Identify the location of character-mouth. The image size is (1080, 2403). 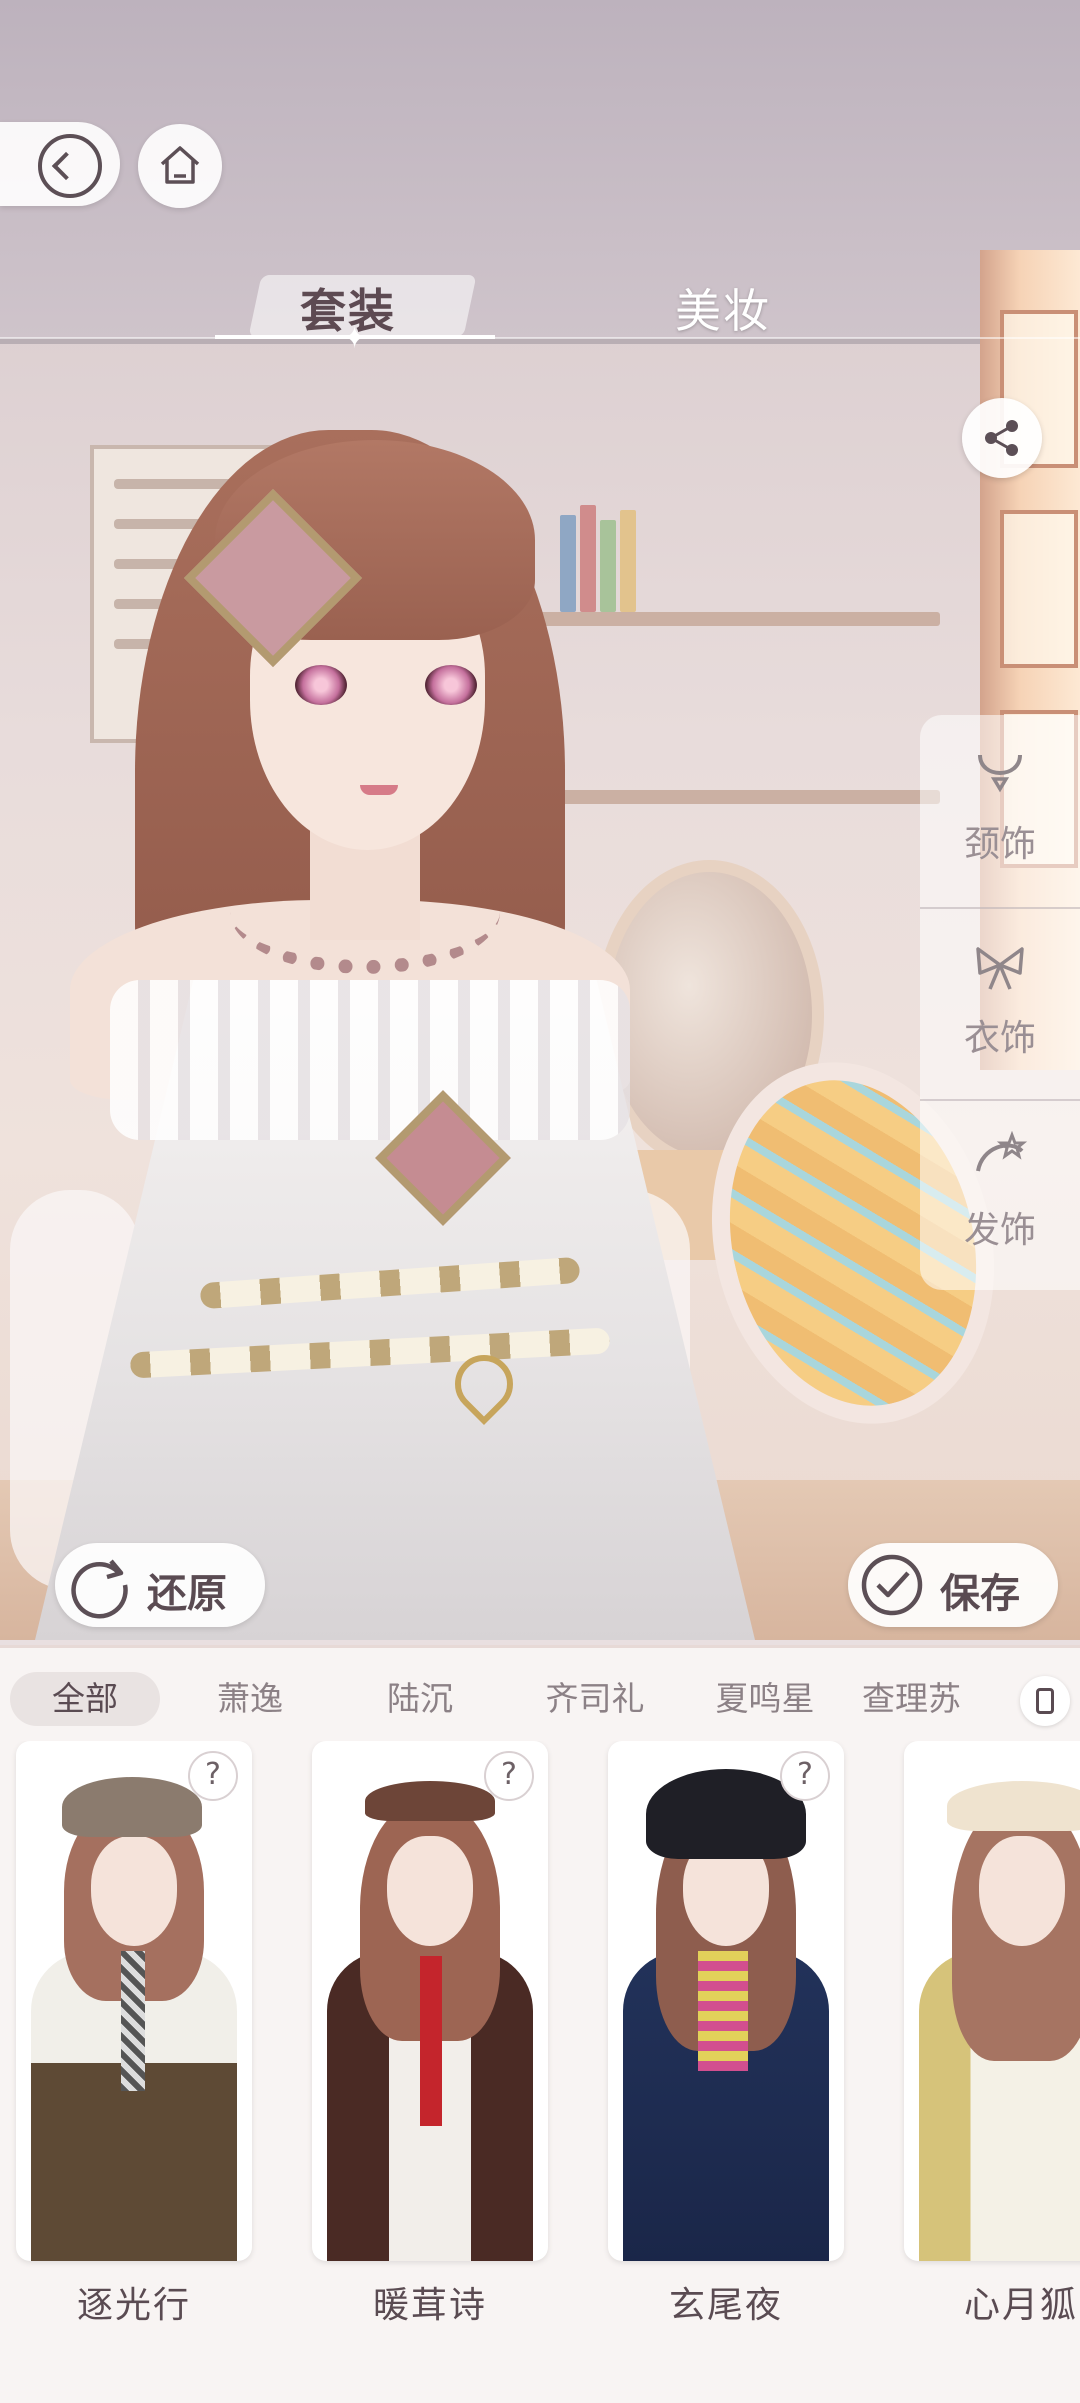
(379, 790).